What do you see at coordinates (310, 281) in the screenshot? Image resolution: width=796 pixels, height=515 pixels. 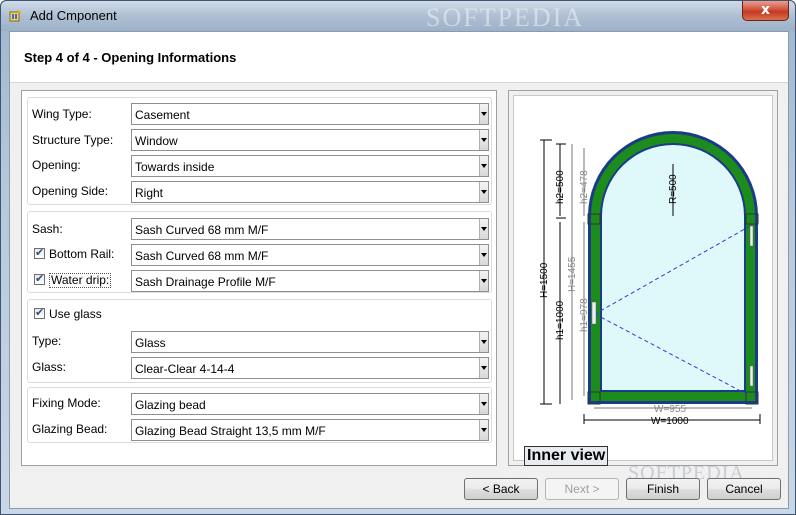 I see `water-drip-select: Sash Drainage Profile M/F` at bounding box center [310, 281].